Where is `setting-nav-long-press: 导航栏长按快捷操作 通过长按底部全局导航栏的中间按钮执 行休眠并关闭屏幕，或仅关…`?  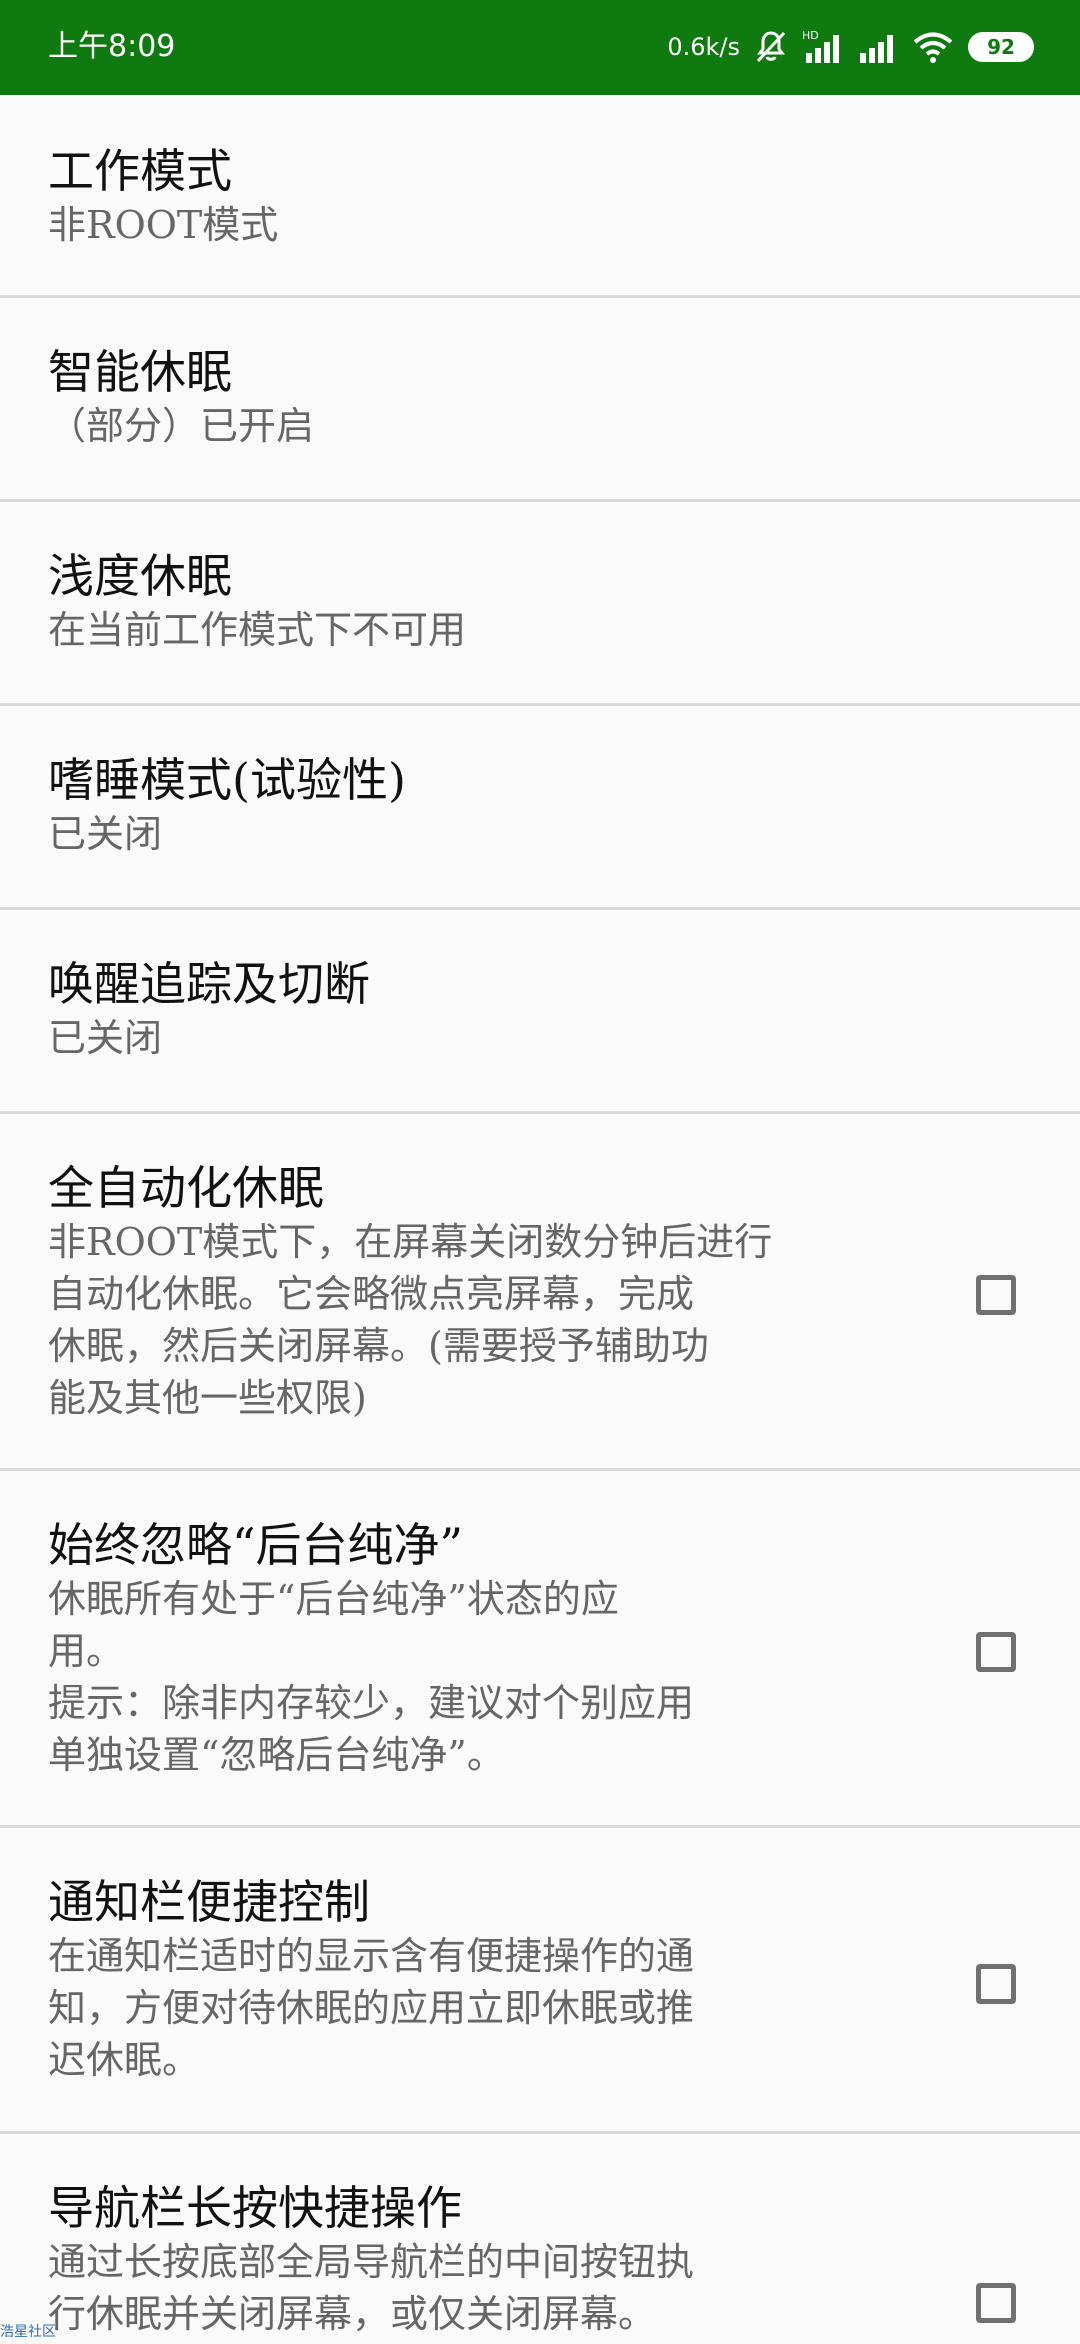 setting-nav-long-press: 导航栏长按快捷操作 通过长按底部全局导航栏的中间按钮执 行休眠并关闭屏幕，或仅关… is located at coordinates (540, 2239).